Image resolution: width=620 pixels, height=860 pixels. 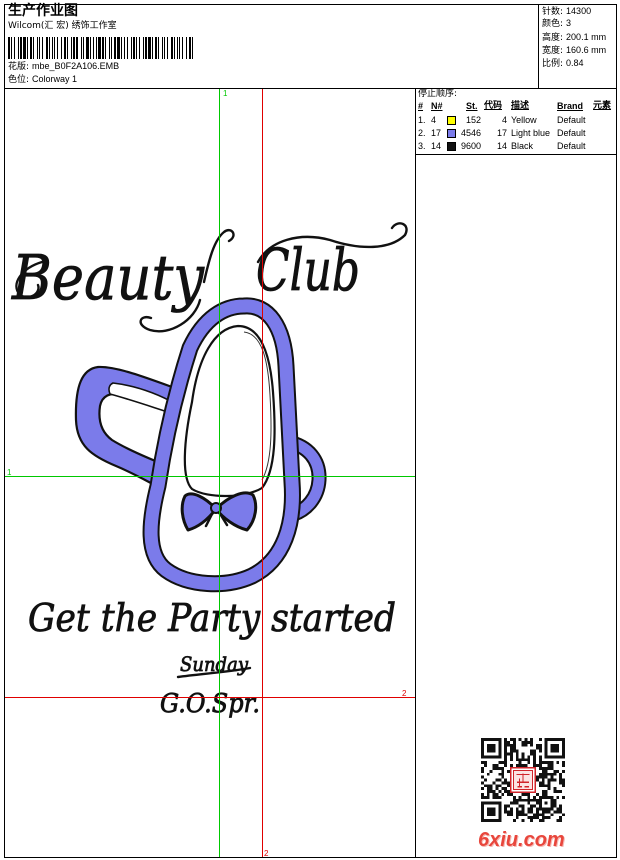 I want to click on stat-stitches-value: 14300, so click(x=579, y=11).